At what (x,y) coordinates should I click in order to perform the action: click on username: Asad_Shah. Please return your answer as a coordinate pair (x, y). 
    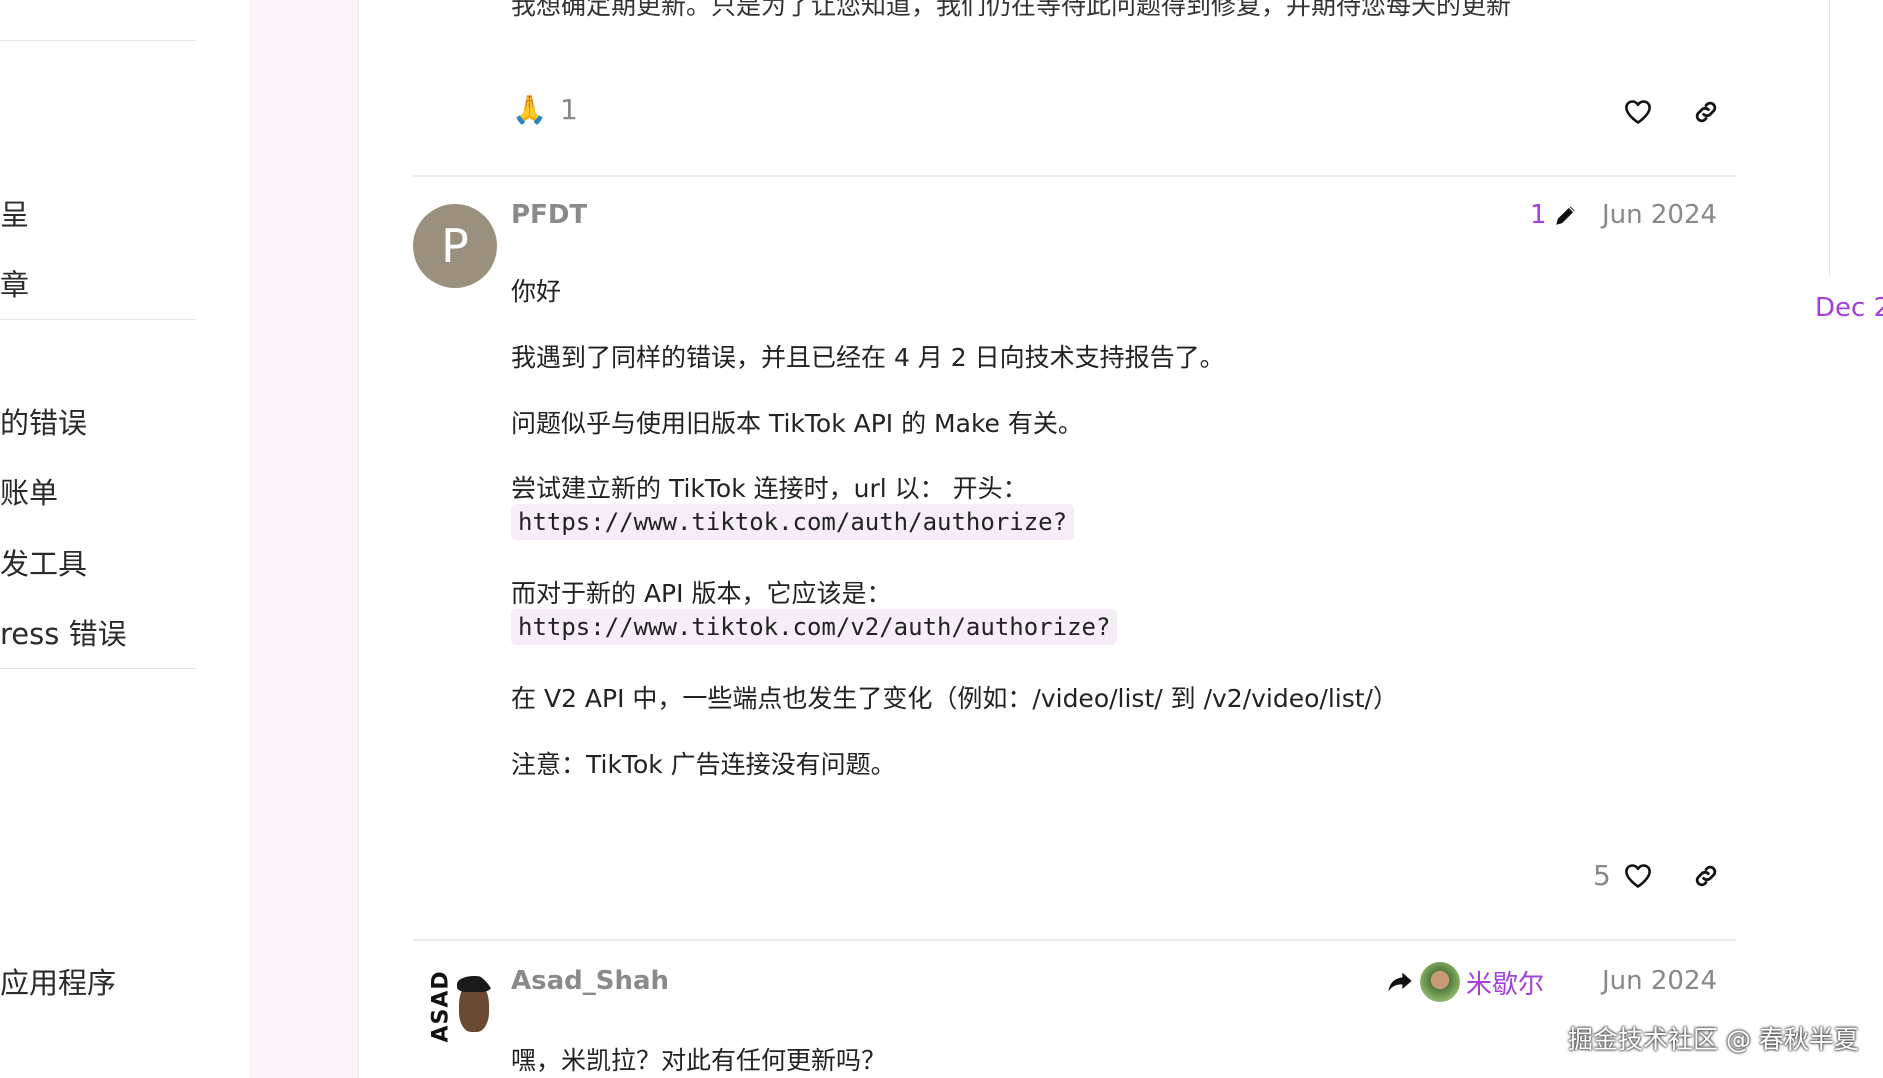
    Looking at the image, I should click on (590, 981).